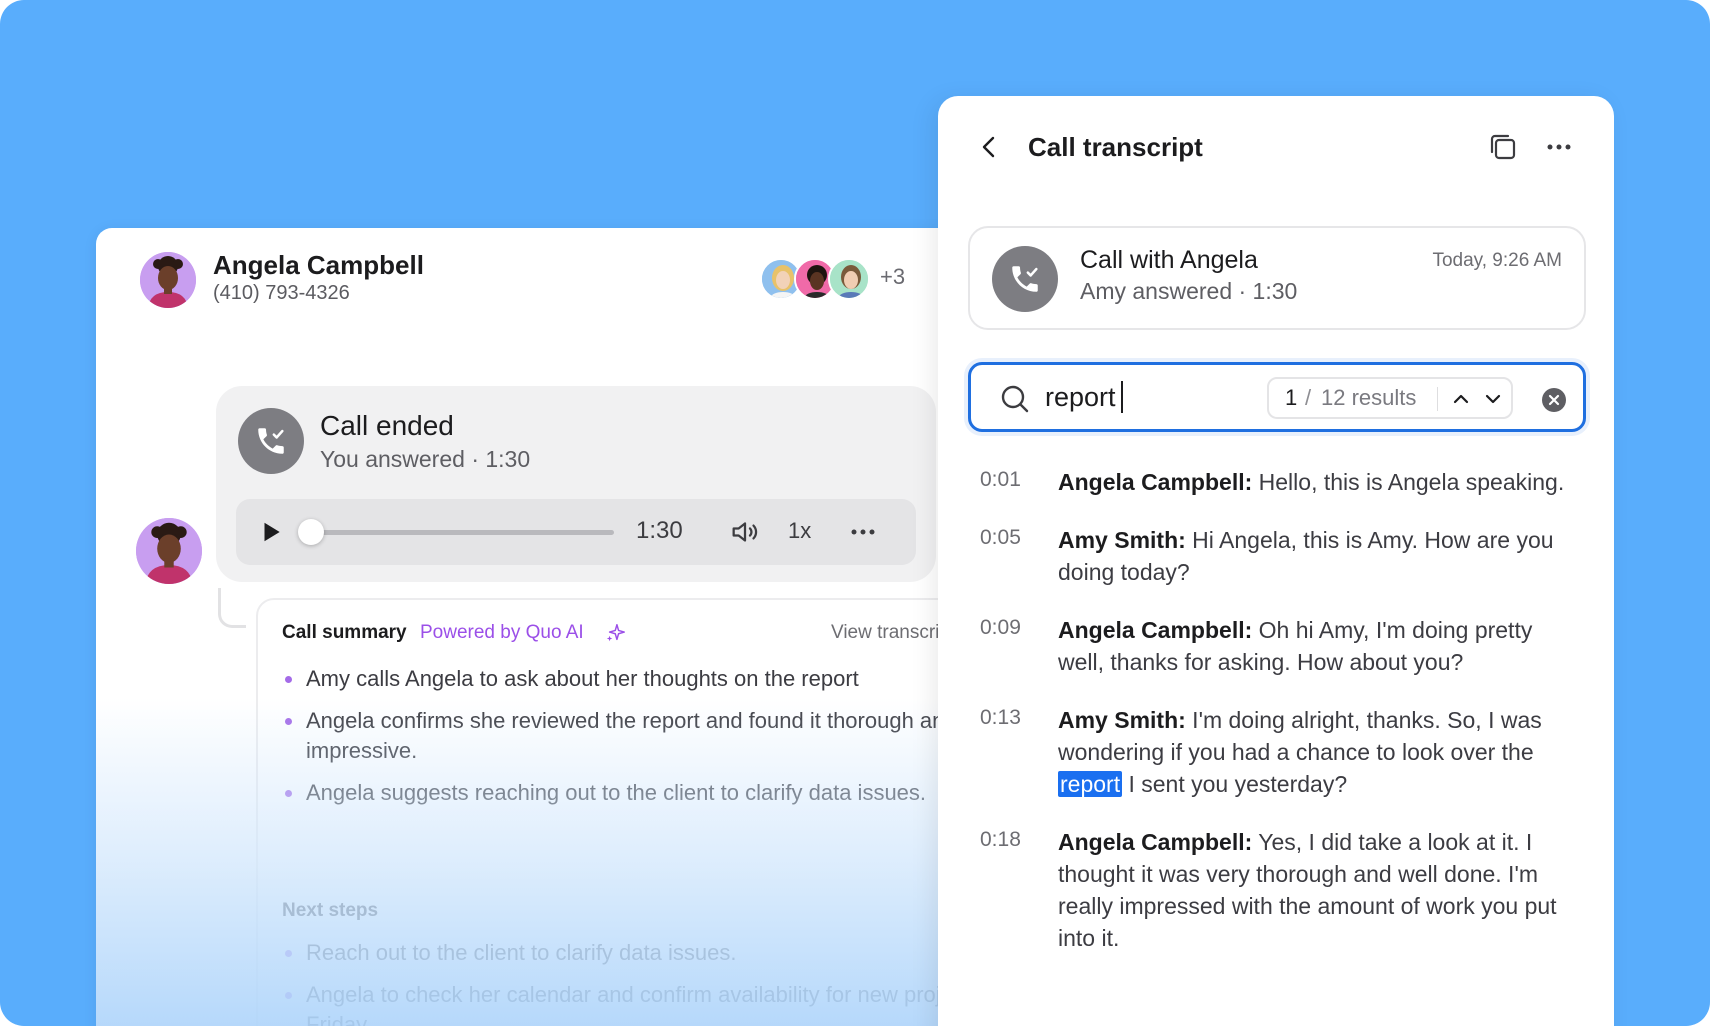 The image size is (1710, 1026). I want to click on divider, so click(1437, 399).